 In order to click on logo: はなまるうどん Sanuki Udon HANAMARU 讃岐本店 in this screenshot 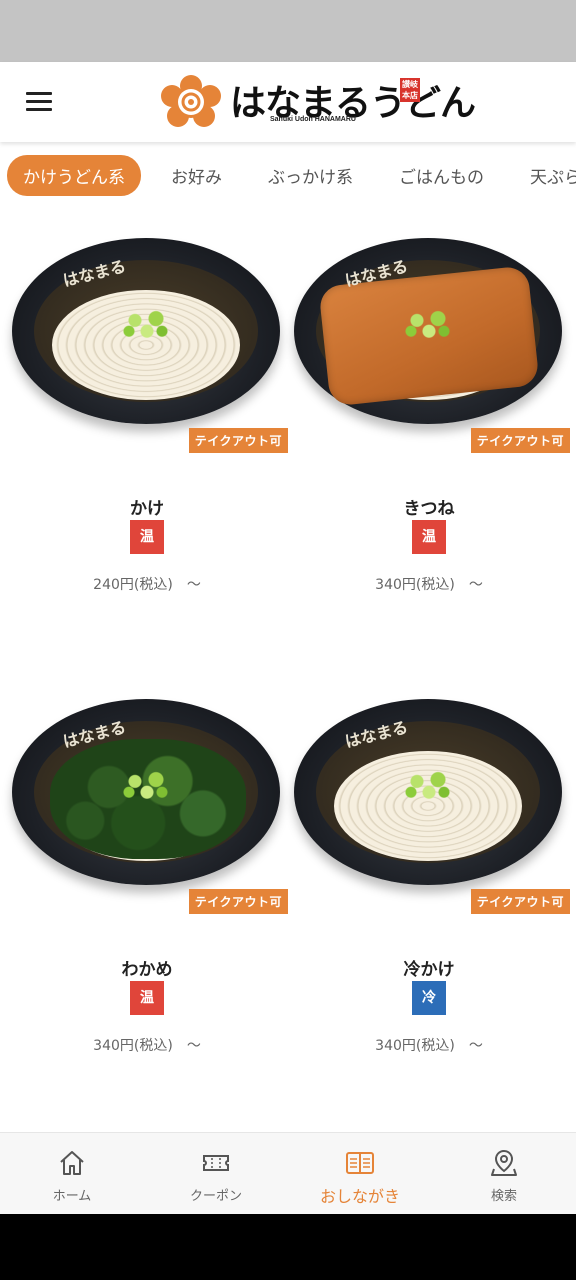, I will do `click(318, 102)`.